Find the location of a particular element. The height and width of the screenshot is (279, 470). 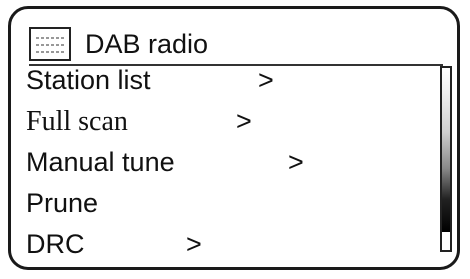

title-bar: DAB radio is located at coordinates (118, 44).